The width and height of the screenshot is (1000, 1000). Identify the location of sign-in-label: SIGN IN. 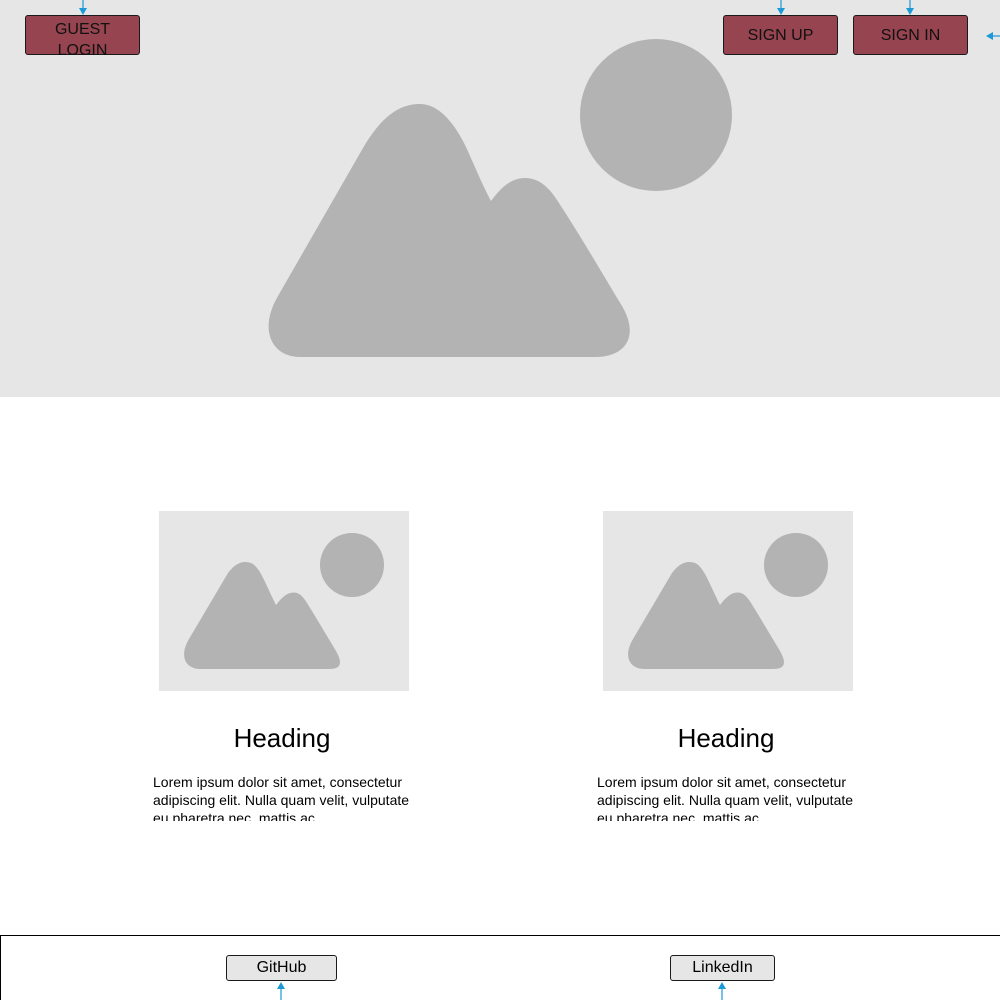
(910, 35).